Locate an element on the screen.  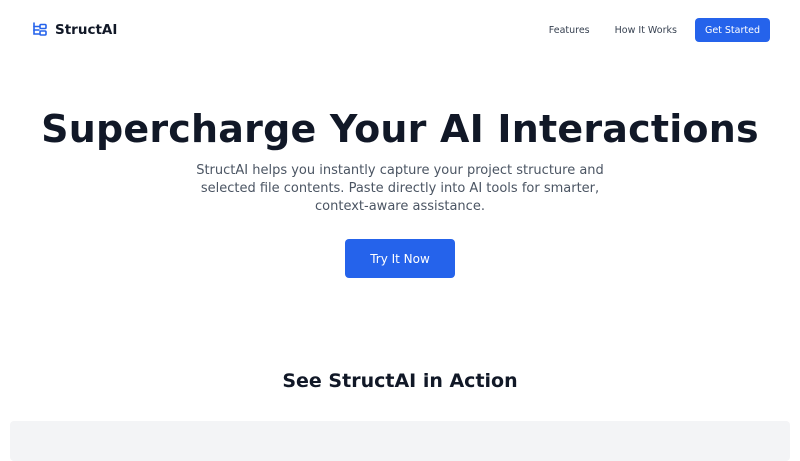
demo-section-title: See StructAI in Action is located at coordinates (400, 381).